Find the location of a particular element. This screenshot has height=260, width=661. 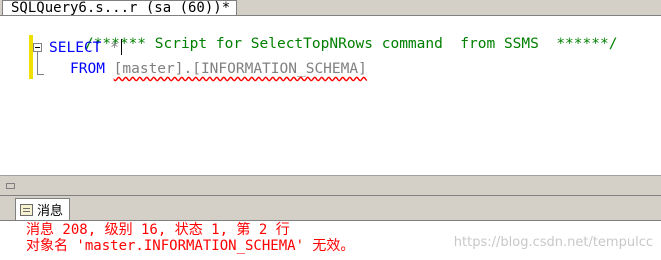

results-tab-bar: 消息 is located at coordinates (330, 208).